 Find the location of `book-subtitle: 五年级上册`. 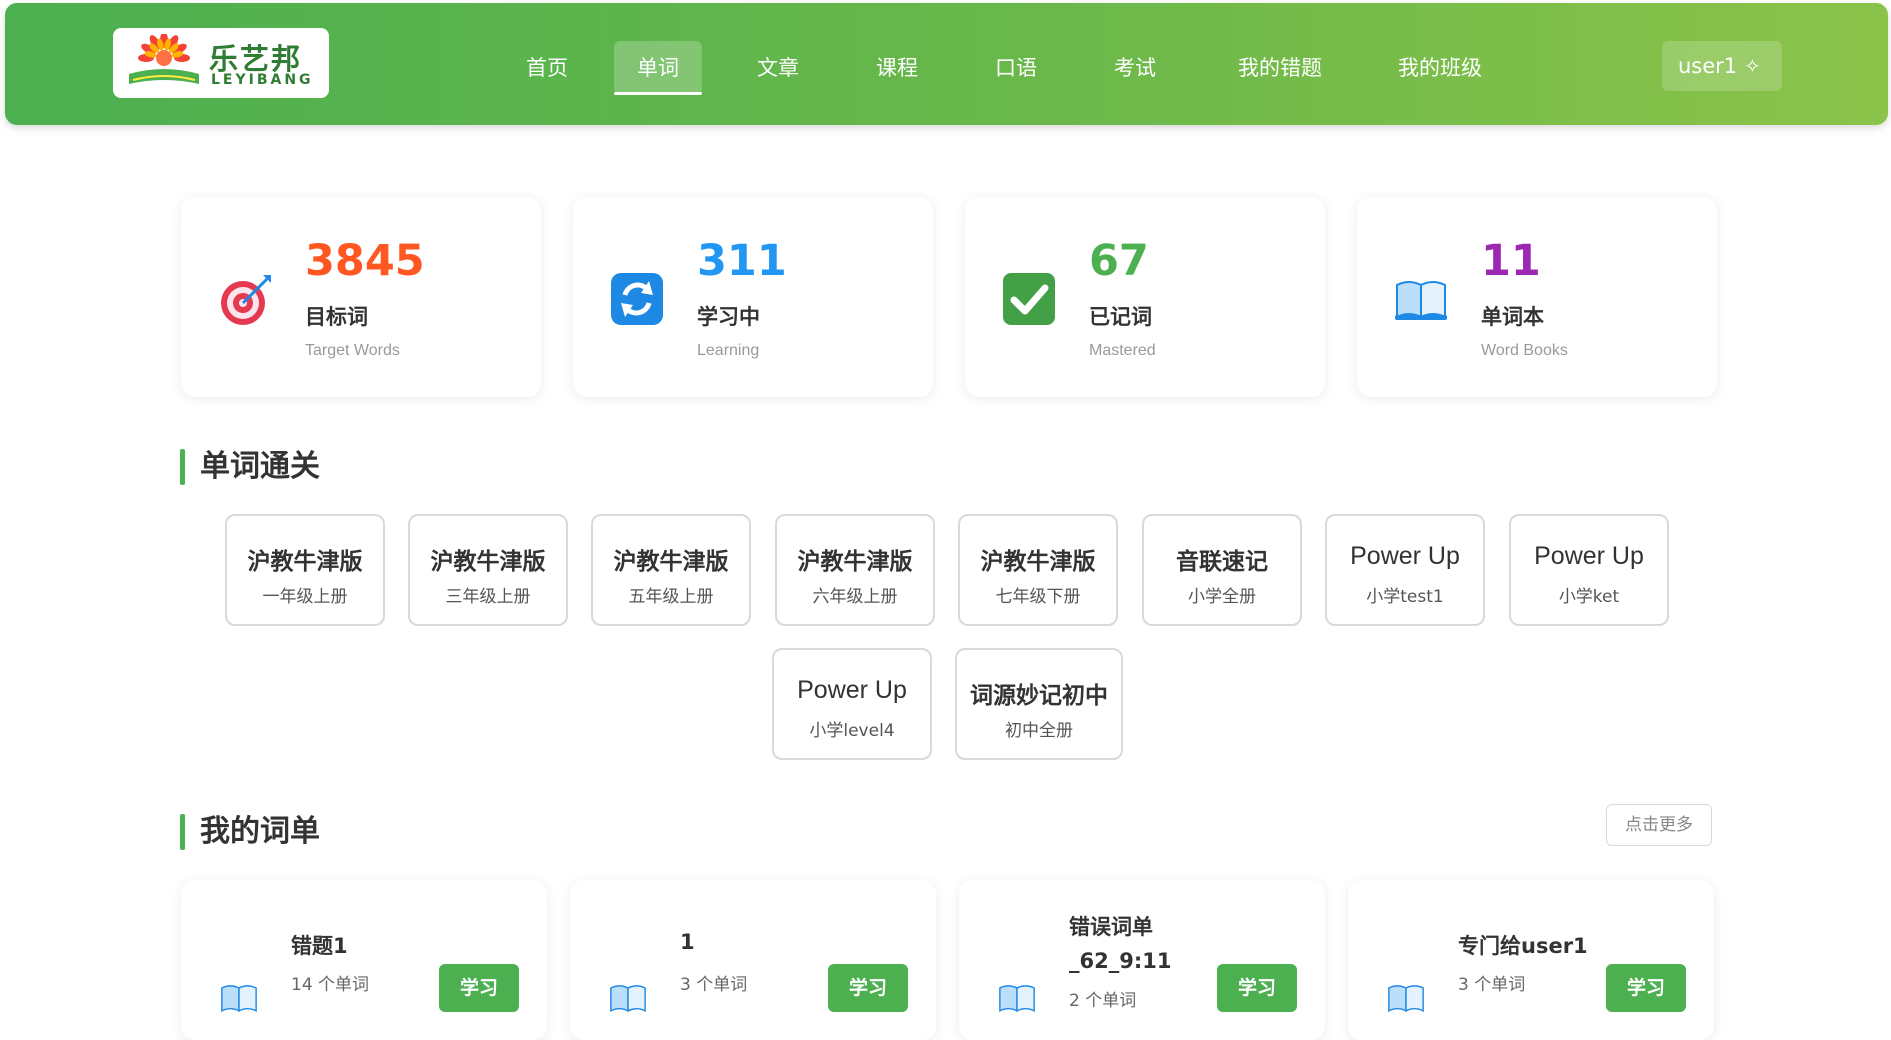

book-subtitle: 五年级上册 is located at coordinates (671, 597).